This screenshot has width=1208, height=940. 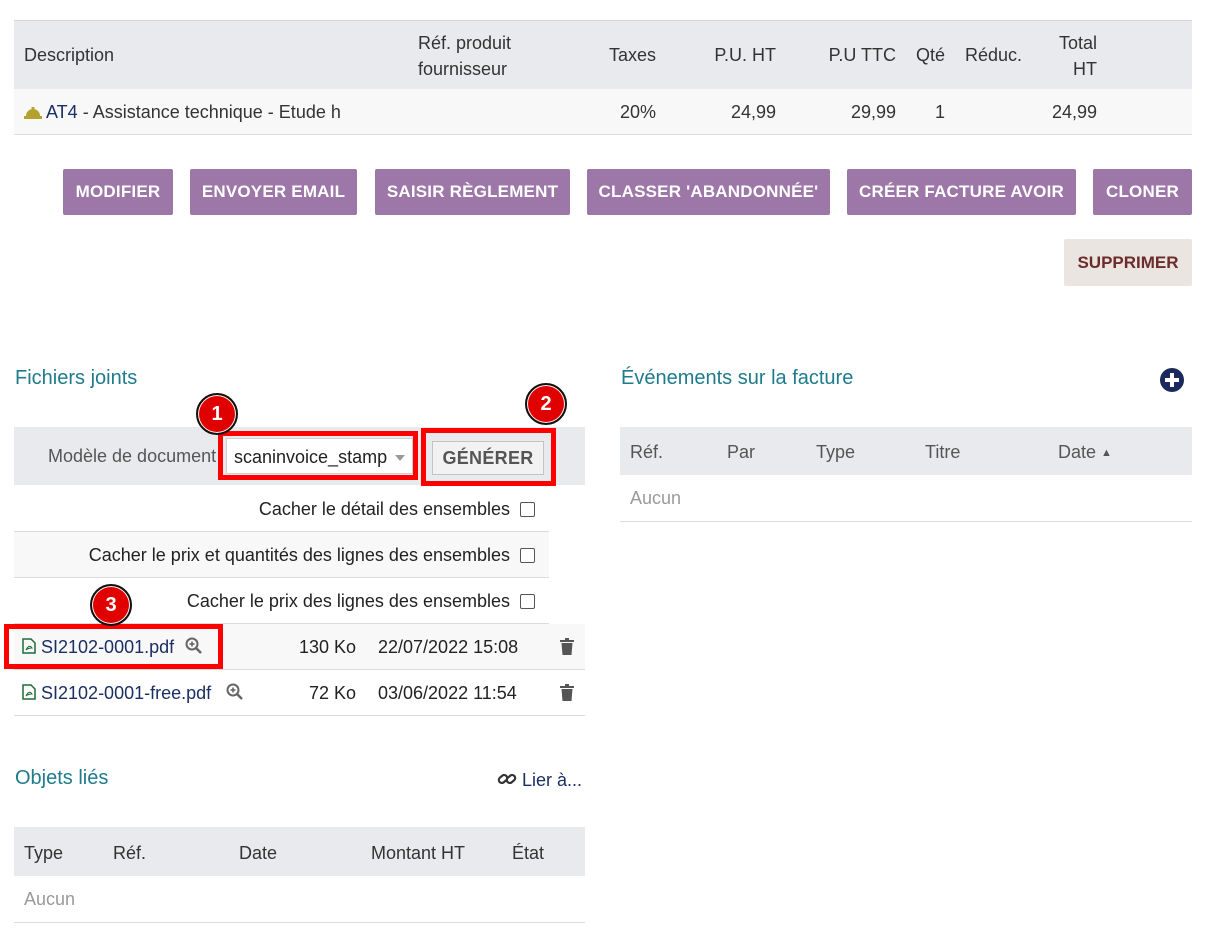 What do you see at coordinates (418, 853) in the screenshot?
I see `col-amount-ht: Montant HT` at bounding box center [418, 853].